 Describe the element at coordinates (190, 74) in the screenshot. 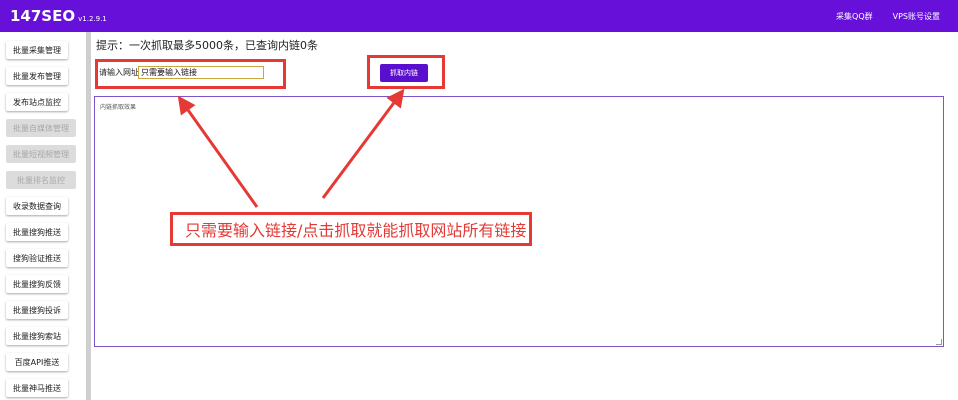

I see `highlight-url-box` at that location.